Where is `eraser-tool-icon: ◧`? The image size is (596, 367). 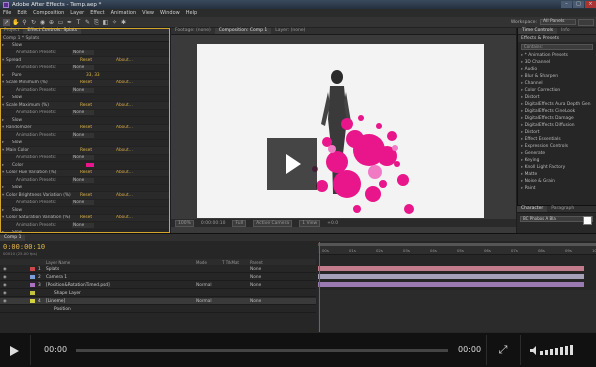
eraser-tool-icon: ◧ is located at coordinates (105, 22).